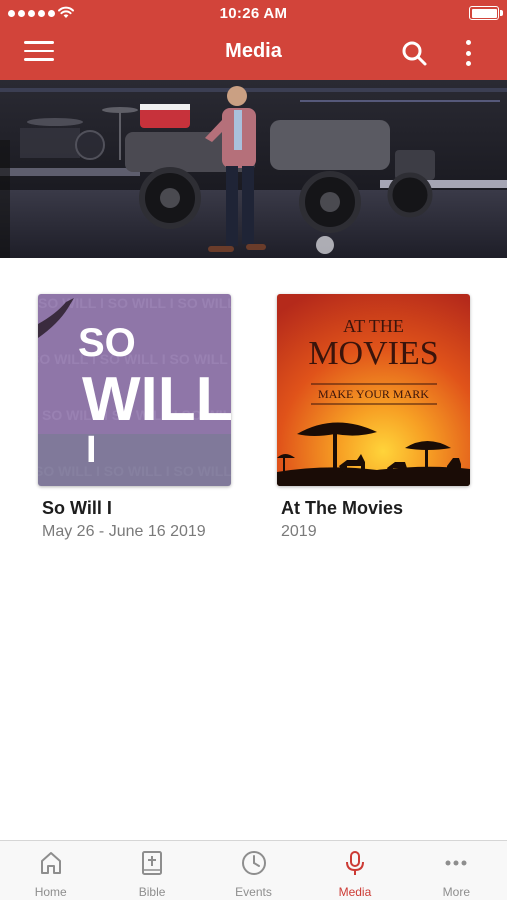 The width and height of the screenshot is (507, 900). I want to click on battery-icon, so click(486, 13).